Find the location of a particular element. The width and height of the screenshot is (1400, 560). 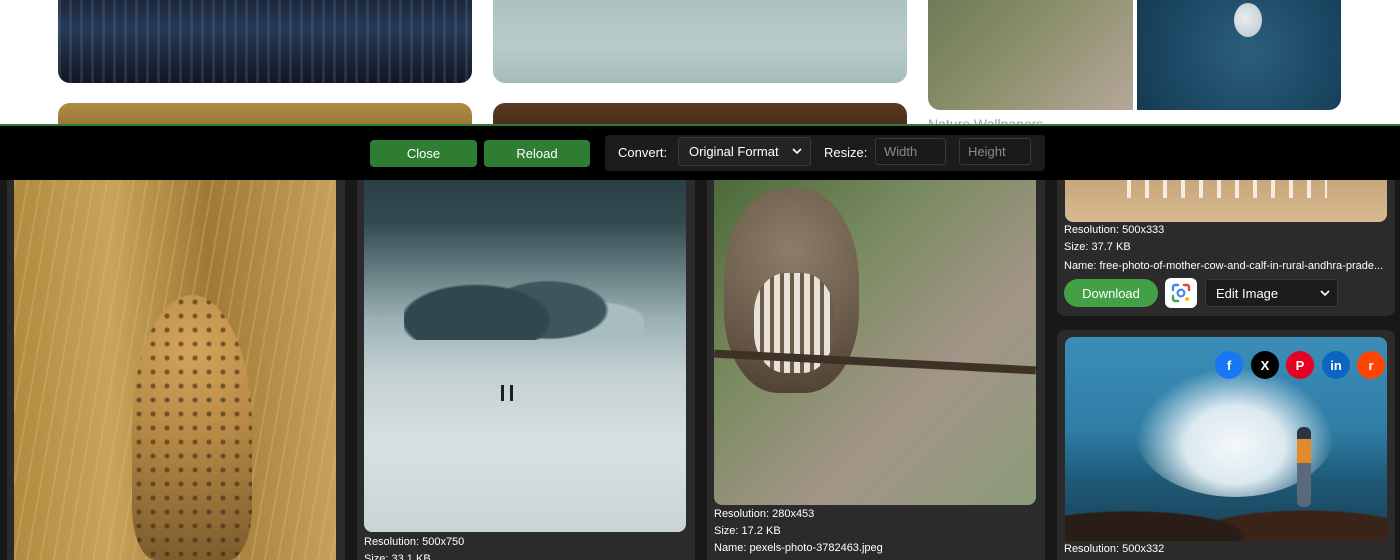

person-figure is located at coordinates (1304, 467).